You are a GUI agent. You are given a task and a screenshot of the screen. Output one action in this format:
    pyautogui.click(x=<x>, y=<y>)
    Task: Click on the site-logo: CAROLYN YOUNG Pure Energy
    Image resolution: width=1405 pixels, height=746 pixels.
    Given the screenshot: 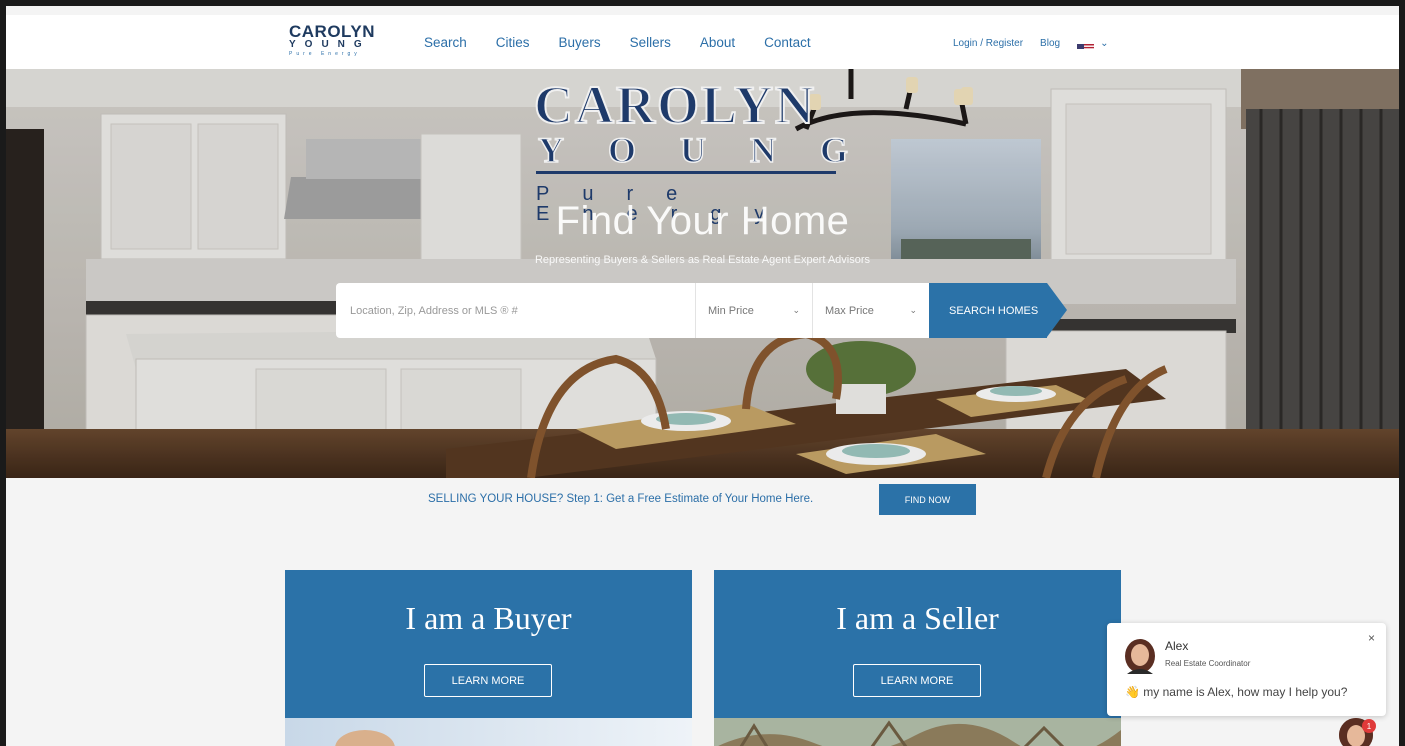 What is the action you would take?
    pyautogui.click(x=340, y=45)
    